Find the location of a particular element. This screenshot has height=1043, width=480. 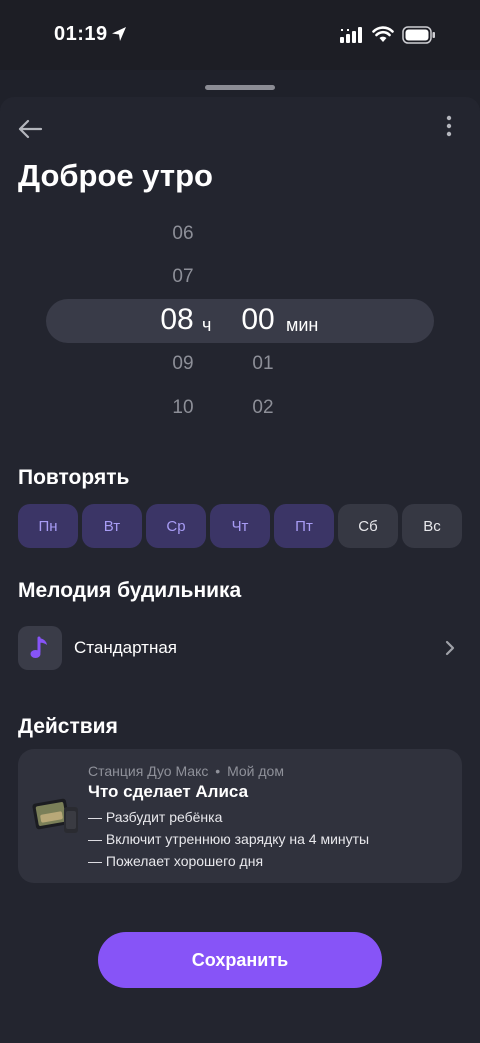

hour-option: 07 is located at coordinates (183, 277).